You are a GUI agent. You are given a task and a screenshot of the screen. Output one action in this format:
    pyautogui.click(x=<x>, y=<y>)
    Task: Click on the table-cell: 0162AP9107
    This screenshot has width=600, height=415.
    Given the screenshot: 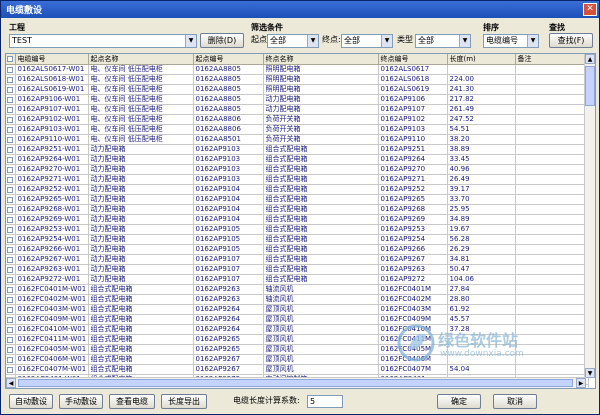 What is the action you would take?
    pyautogui.click(x=228, y=269)
    